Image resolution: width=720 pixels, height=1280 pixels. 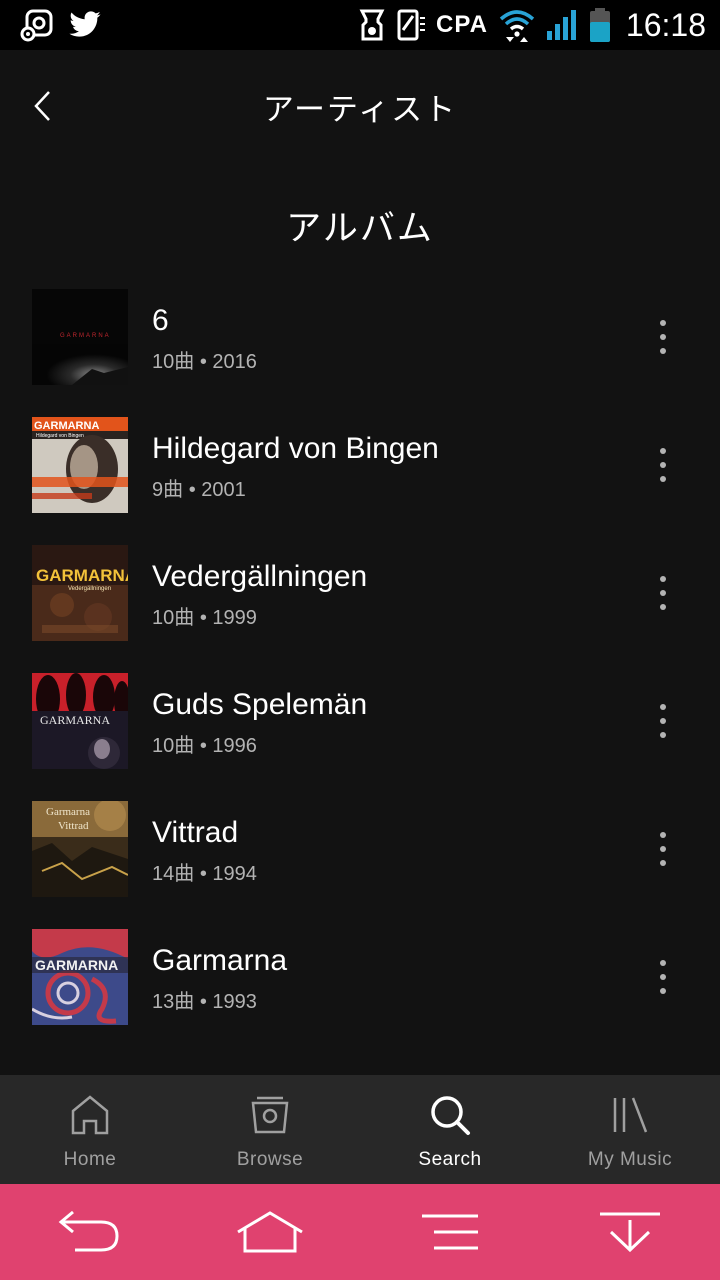 I want to click on section-title-albums: アルバム, so click(x=360, y=229).